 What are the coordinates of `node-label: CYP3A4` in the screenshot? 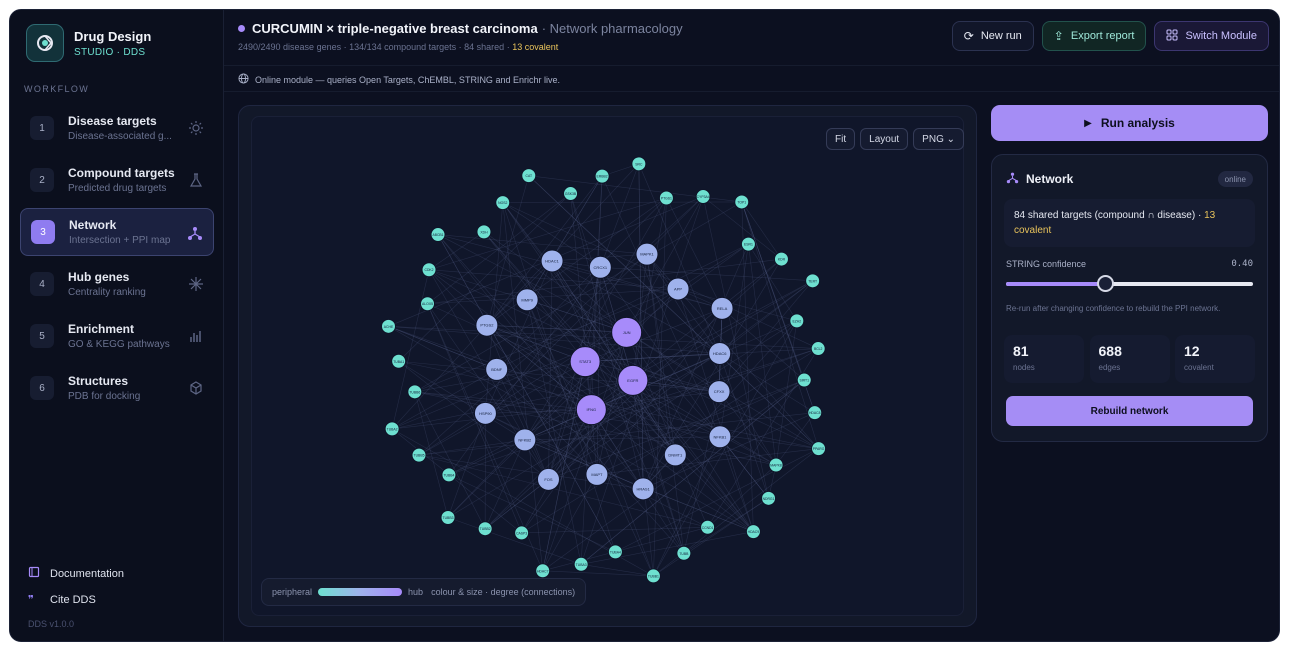 It's located at (703, 197).